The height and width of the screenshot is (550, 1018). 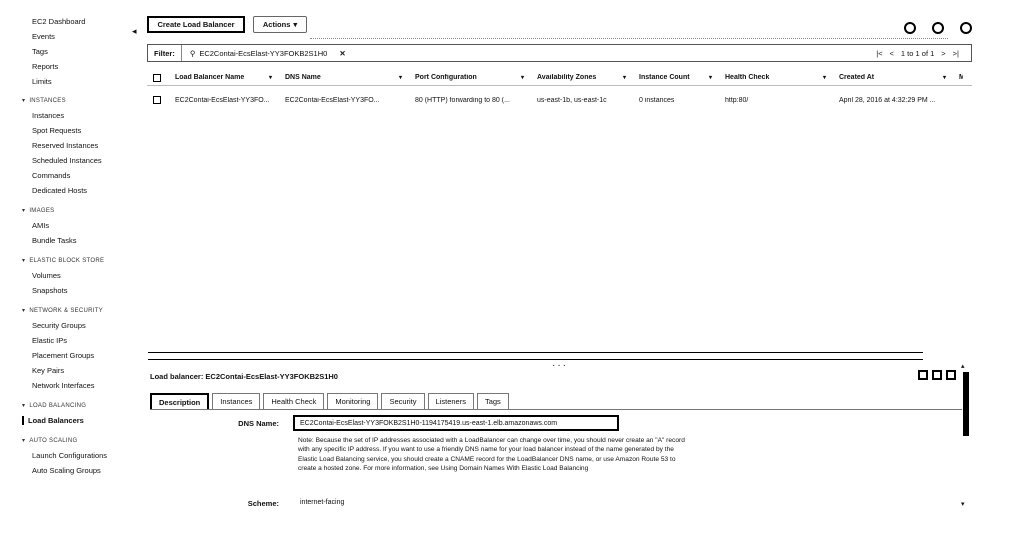 I want to click on sidebar-item: Bundle Tasks, so click(x=54, y=240).